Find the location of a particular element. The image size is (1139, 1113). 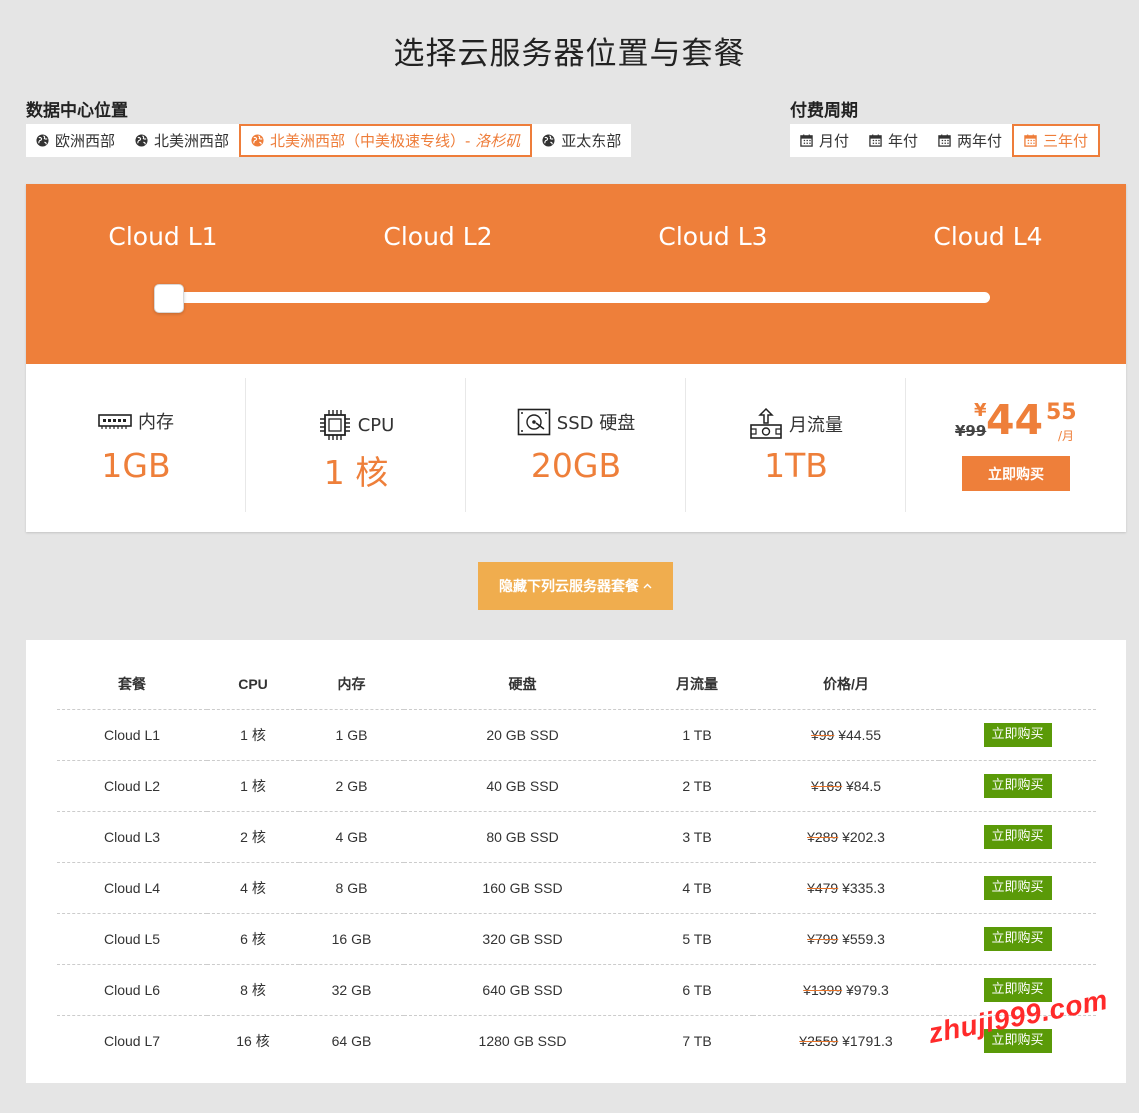

original-price: ¥169 is located at coordinates (826, 785).